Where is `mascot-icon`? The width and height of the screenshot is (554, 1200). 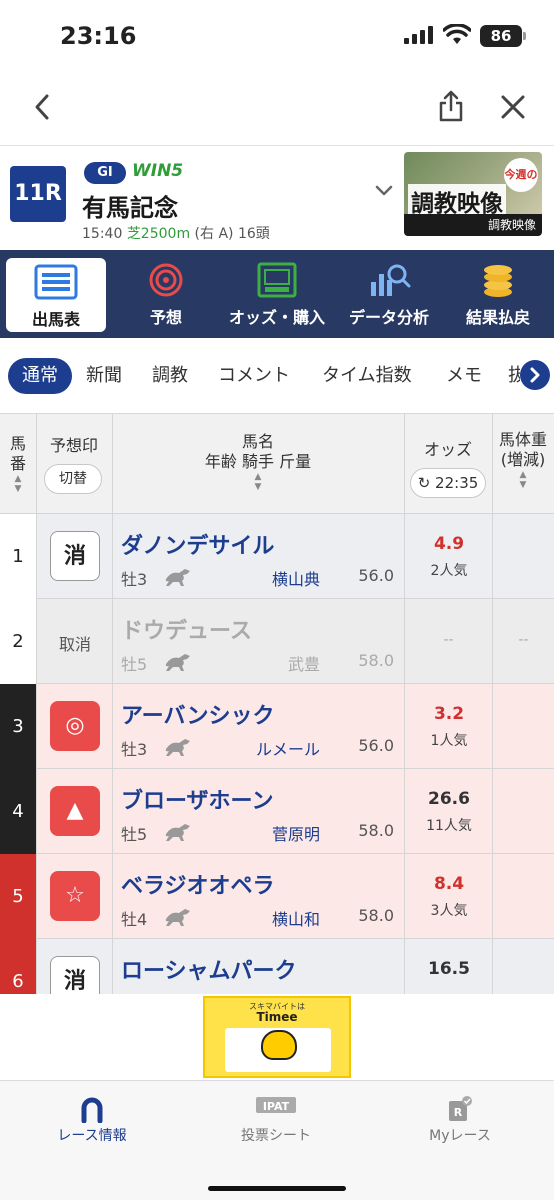 mascot-icon is located at coordinates (279, 1045).